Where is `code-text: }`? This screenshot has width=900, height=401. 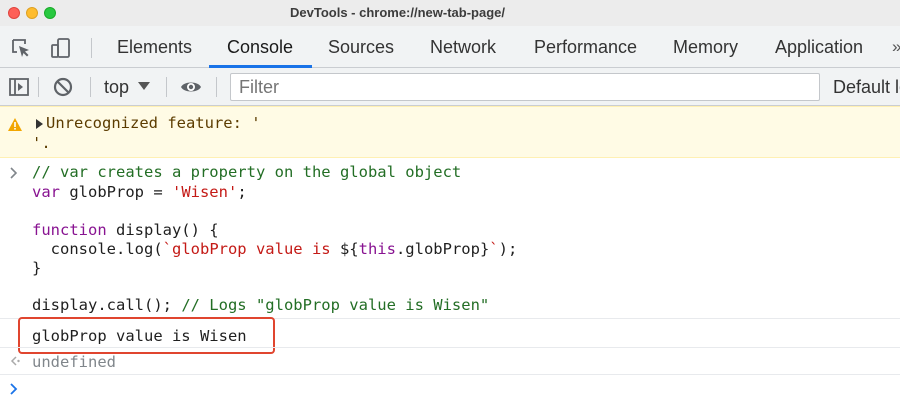
code-text: } is located at coordinates (37, 268).